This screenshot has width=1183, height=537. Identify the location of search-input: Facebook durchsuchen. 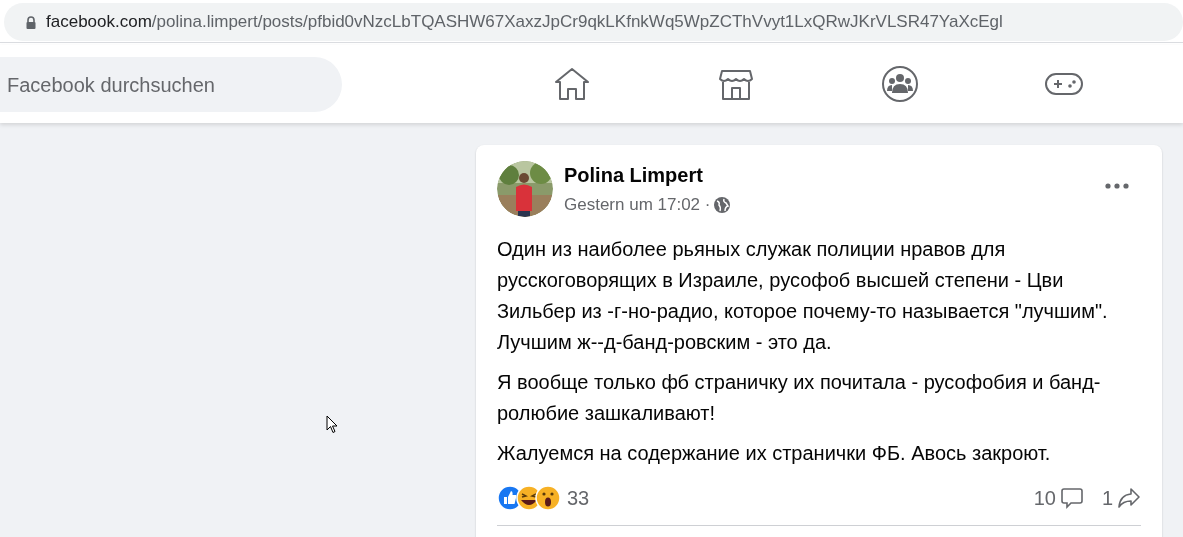
(174, 84).